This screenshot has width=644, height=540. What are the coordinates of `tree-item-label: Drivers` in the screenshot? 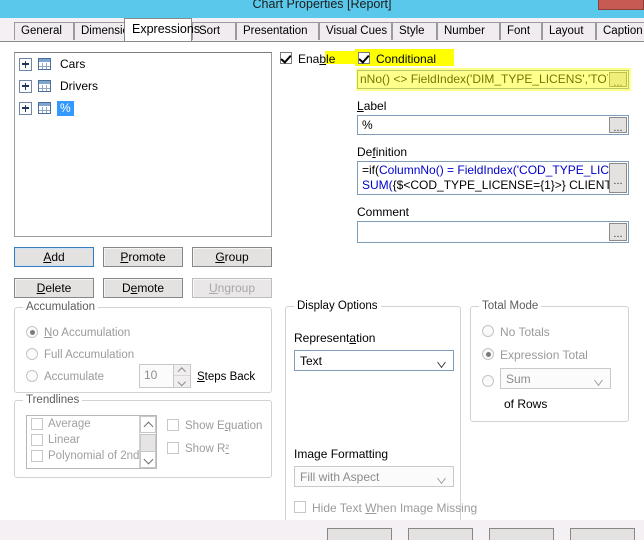 It's located at (79, 85).